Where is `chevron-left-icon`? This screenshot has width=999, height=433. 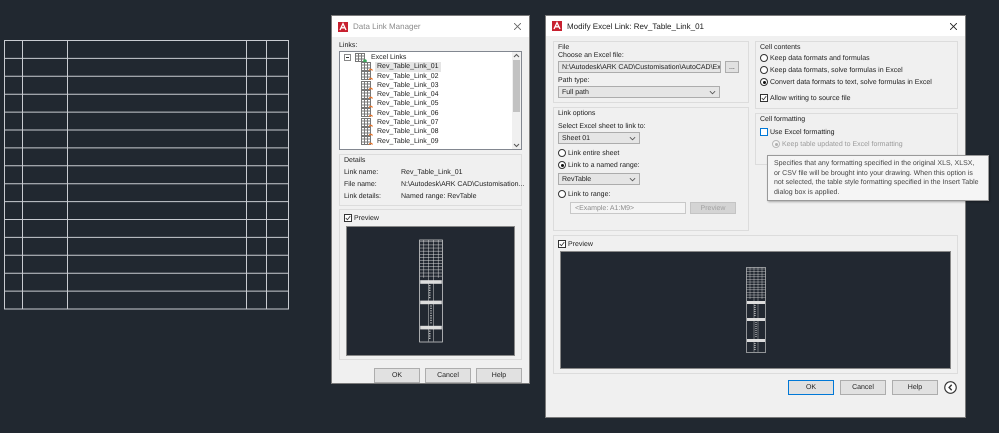 chevron-left-icon is located at coordinates (950, 387).